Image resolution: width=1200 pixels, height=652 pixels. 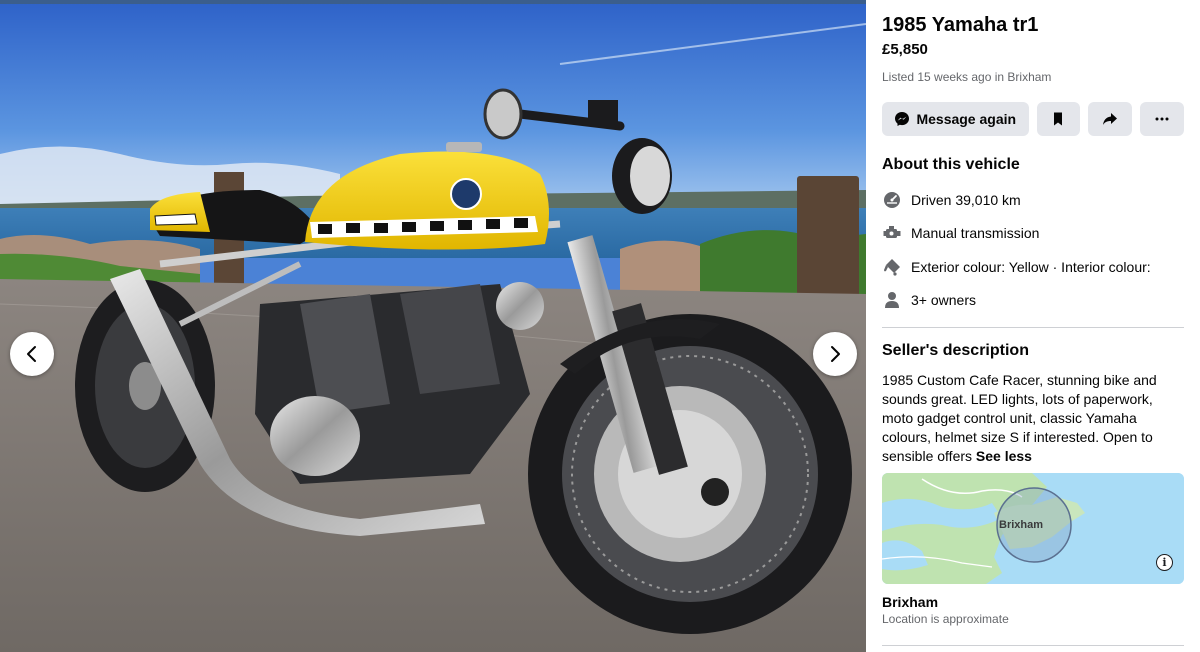 What do you see at coordinates (892, 233) in the screenshot?
I see `transmission-icon` at bounding box center [892, 233].